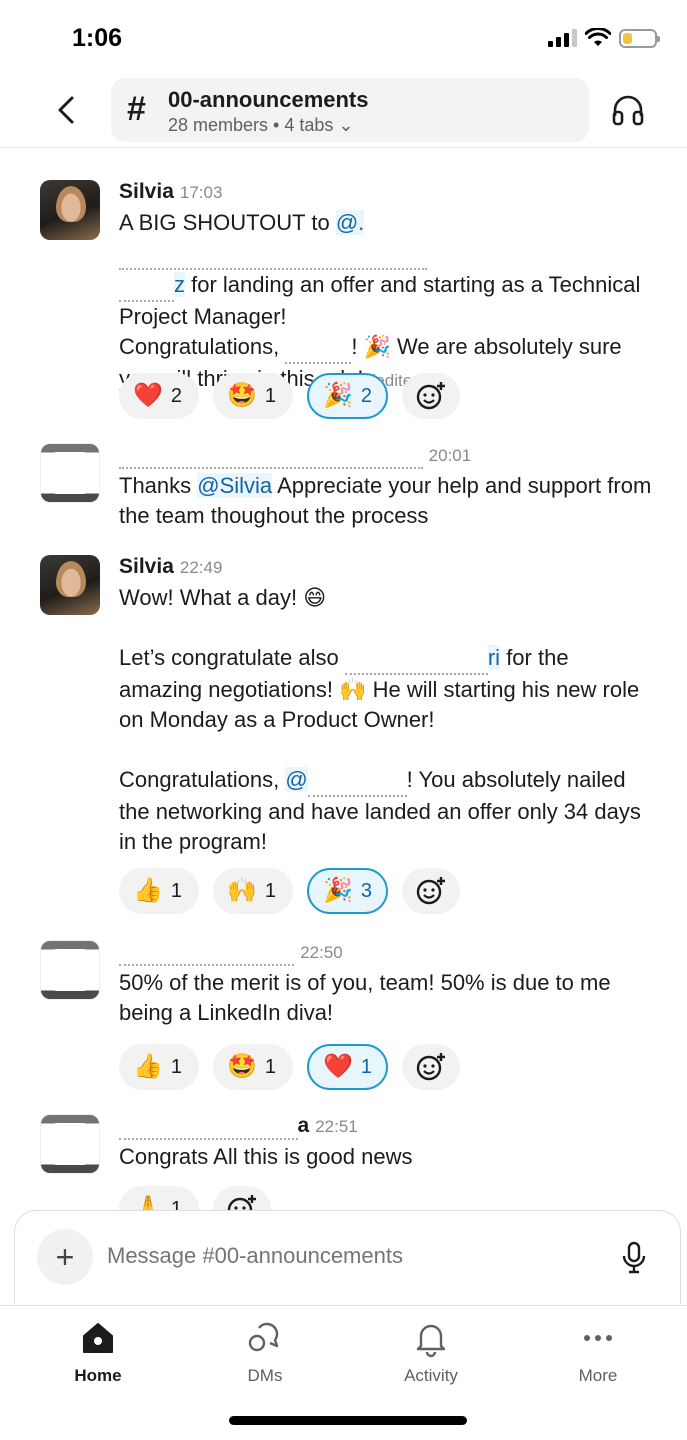 Image resolution: width=687 pixels, height=1440 pixels. I want to click on message-input, so click(347, 1256).